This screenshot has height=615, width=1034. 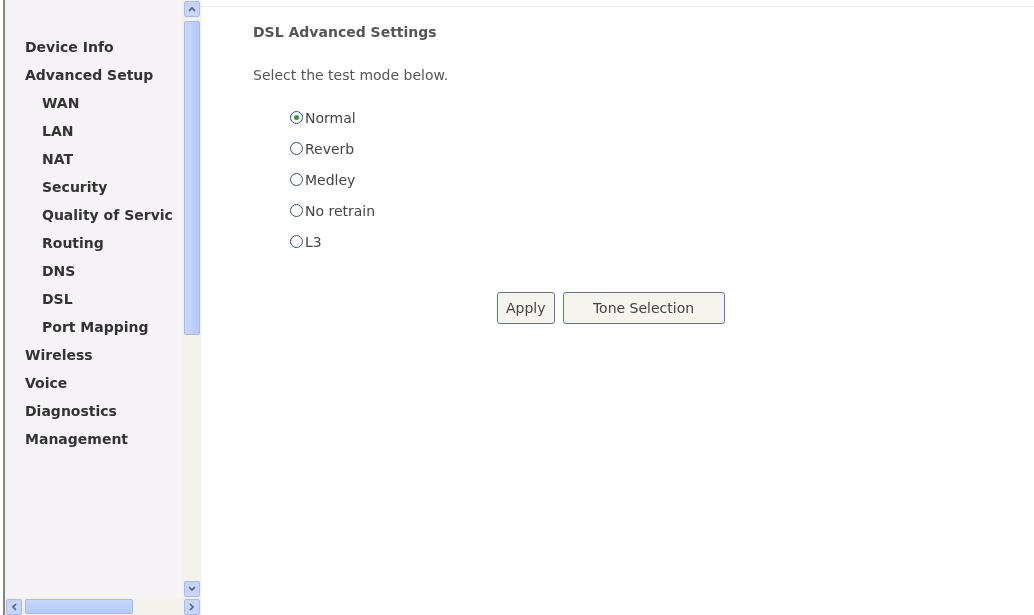 I want to click on chevron-down-icon, so click(x=192, y=589).